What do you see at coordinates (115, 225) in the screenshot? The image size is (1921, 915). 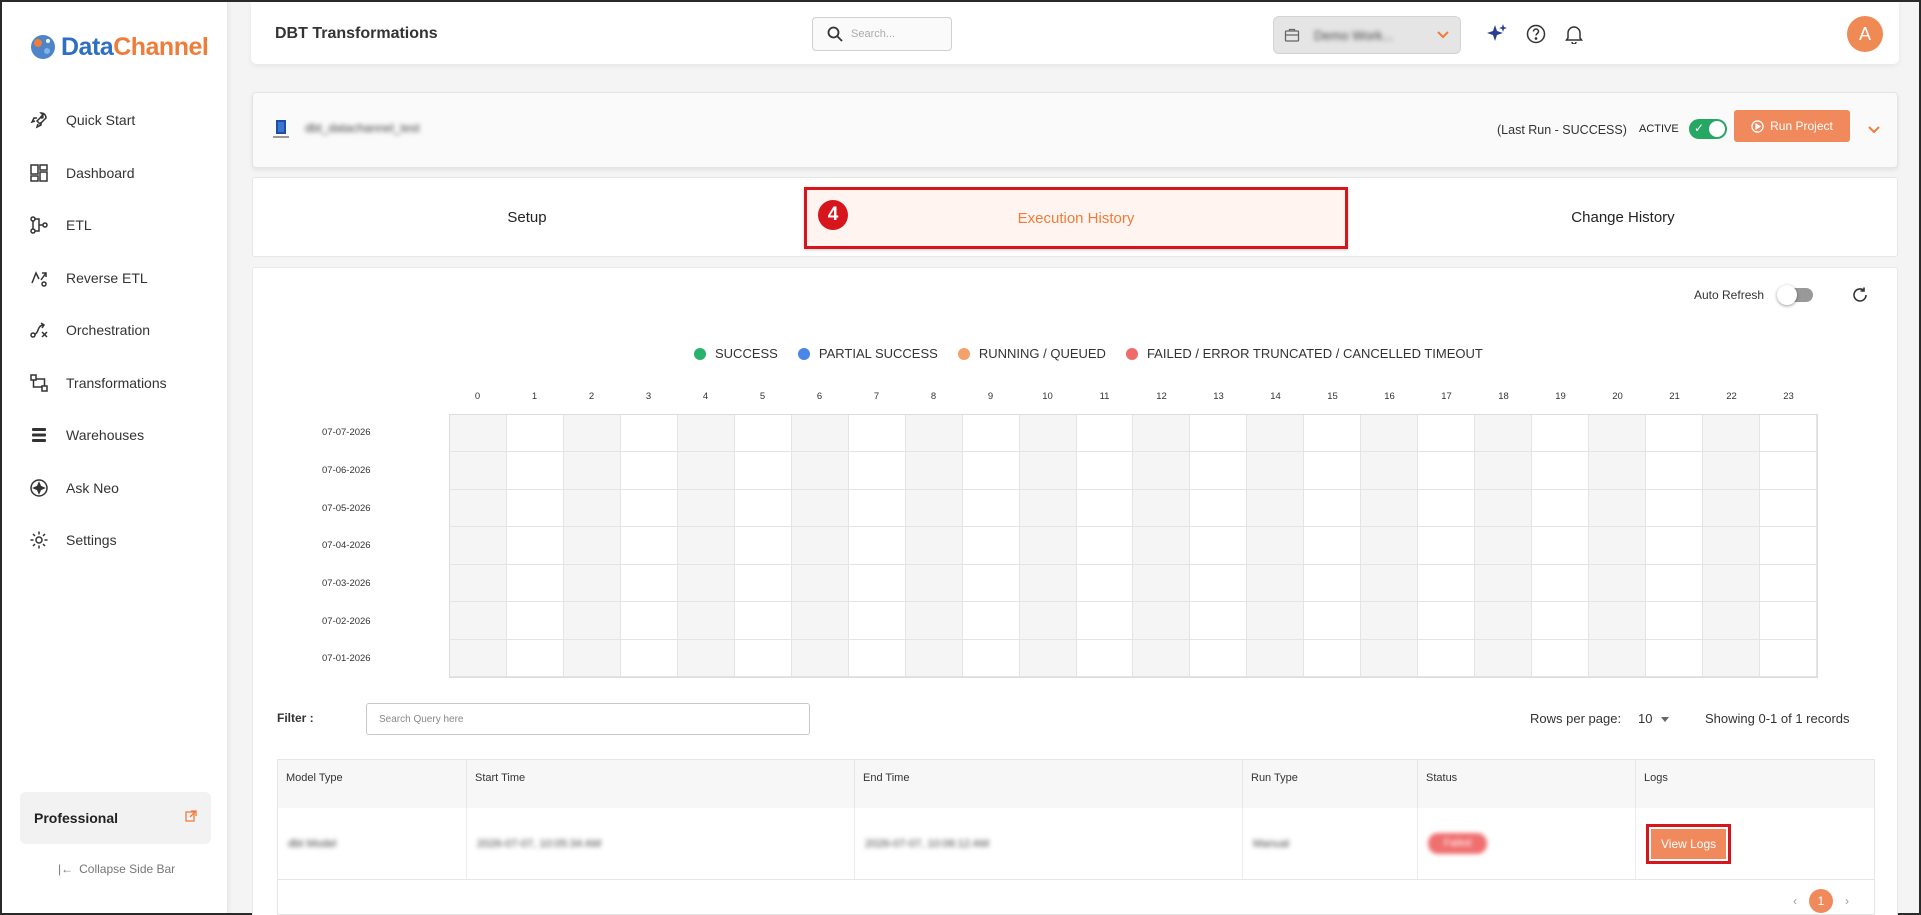 I see `sidebar-item-etl: ETL` at bounding box center [115, 225].